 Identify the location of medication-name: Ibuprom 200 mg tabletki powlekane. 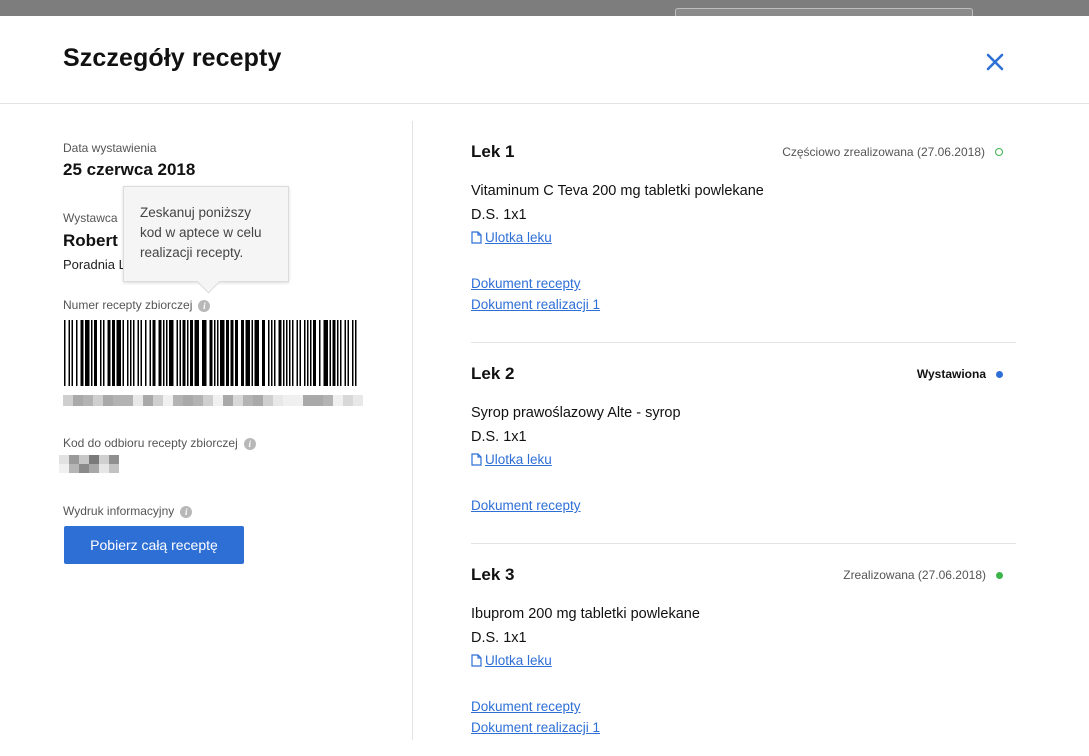
(585, 614).